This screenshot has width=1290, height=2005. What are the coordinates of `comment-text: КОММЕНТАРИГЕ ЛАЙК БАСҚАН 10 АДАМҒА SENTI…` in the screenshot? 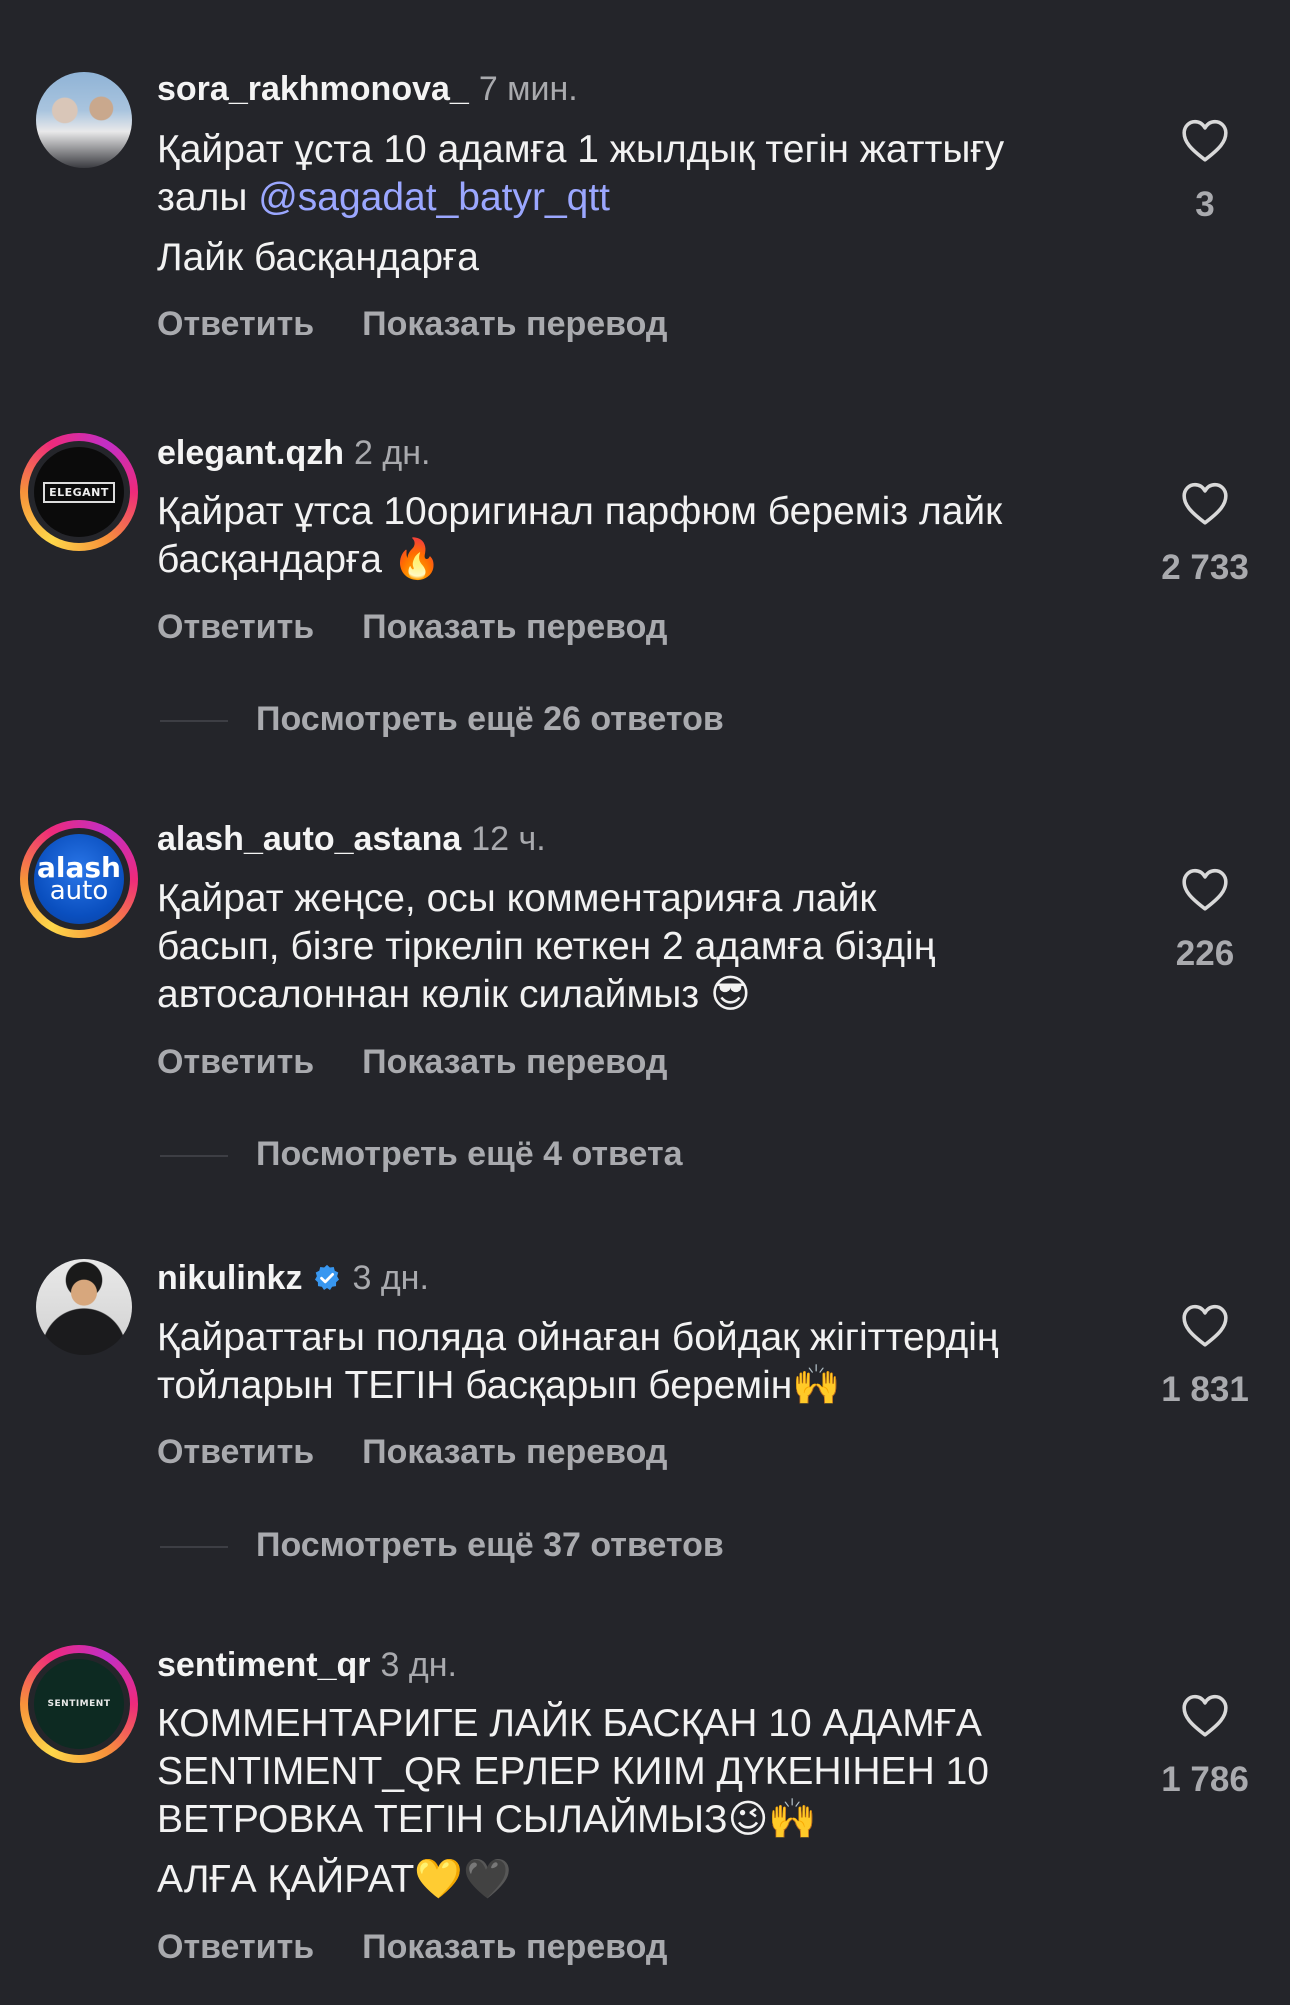 It's located at (647, 1802).